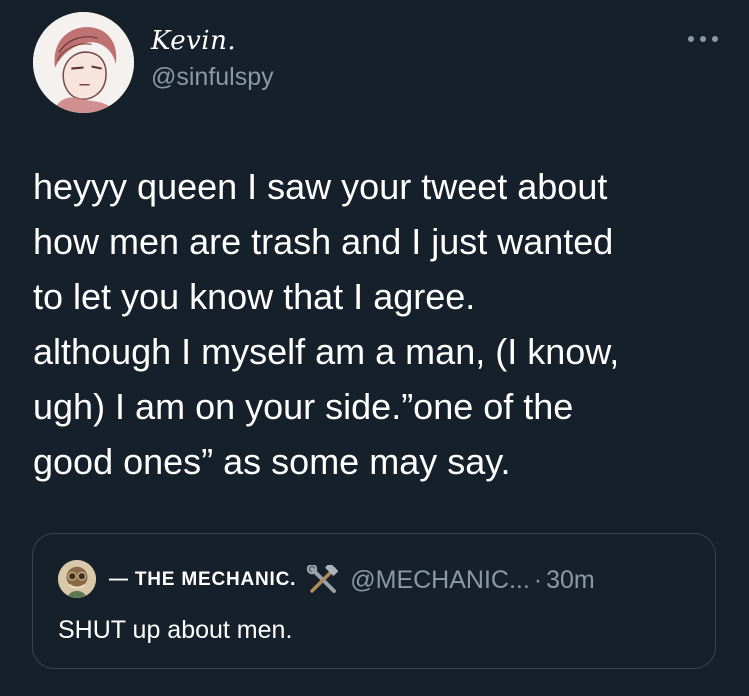  Describe the element at coordinates (570, 580) in the screenshot. I see `quoted-tweet-timestamp: 30m` at that location.